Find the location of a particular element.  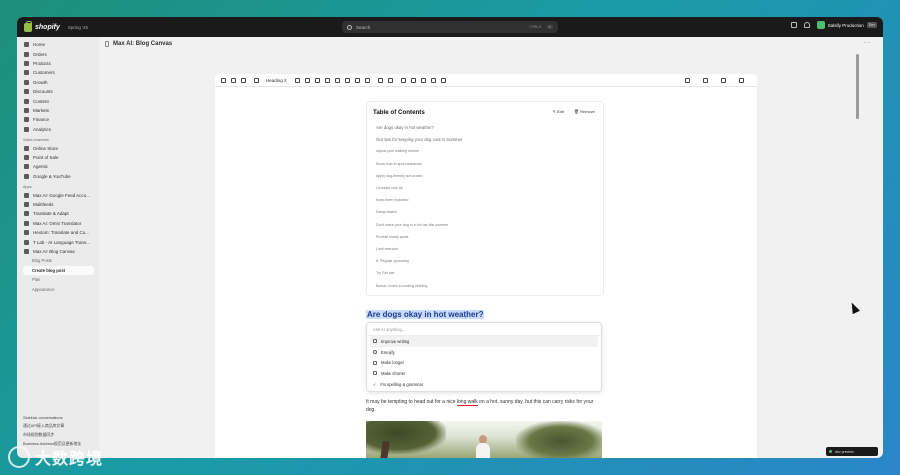

sidebar-item-google-youtube: Google & YouTube is located at coordinates (58, 176).